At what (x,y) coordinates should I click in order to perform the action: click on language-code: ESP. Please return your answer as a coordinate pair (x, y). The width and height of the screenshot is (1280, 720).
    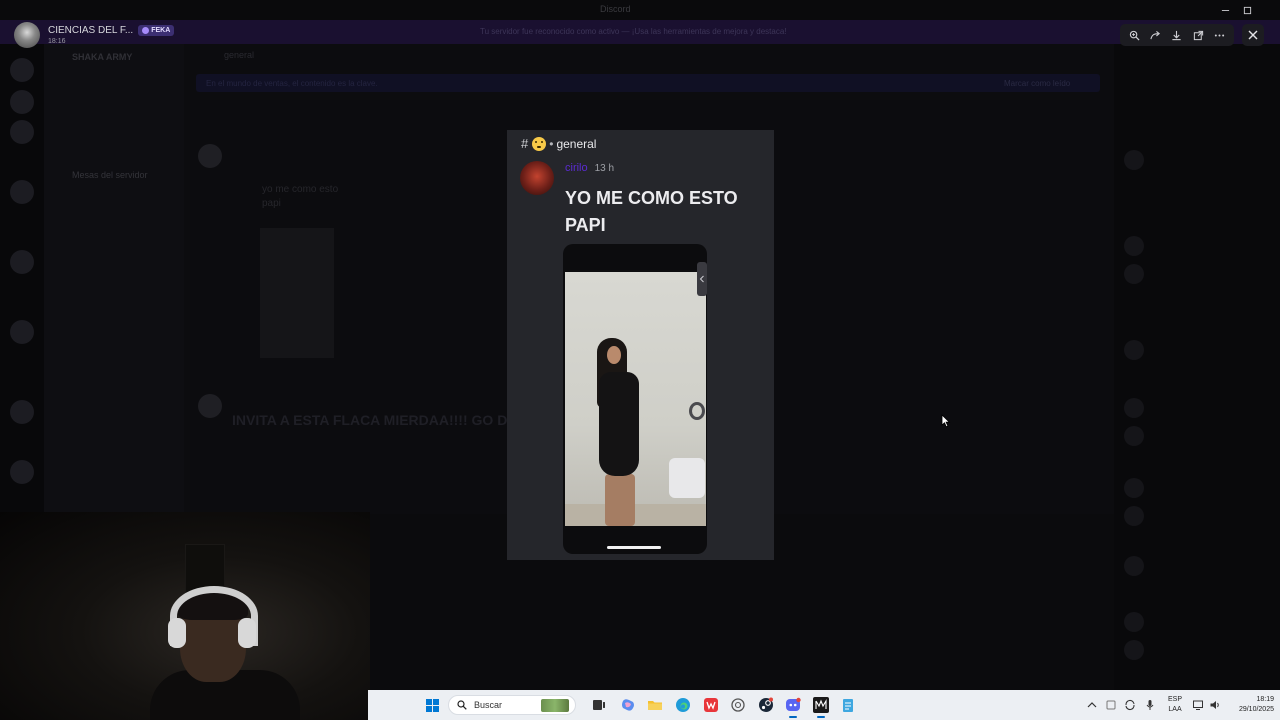
    Looking at the image, I should click on (1175, 699).